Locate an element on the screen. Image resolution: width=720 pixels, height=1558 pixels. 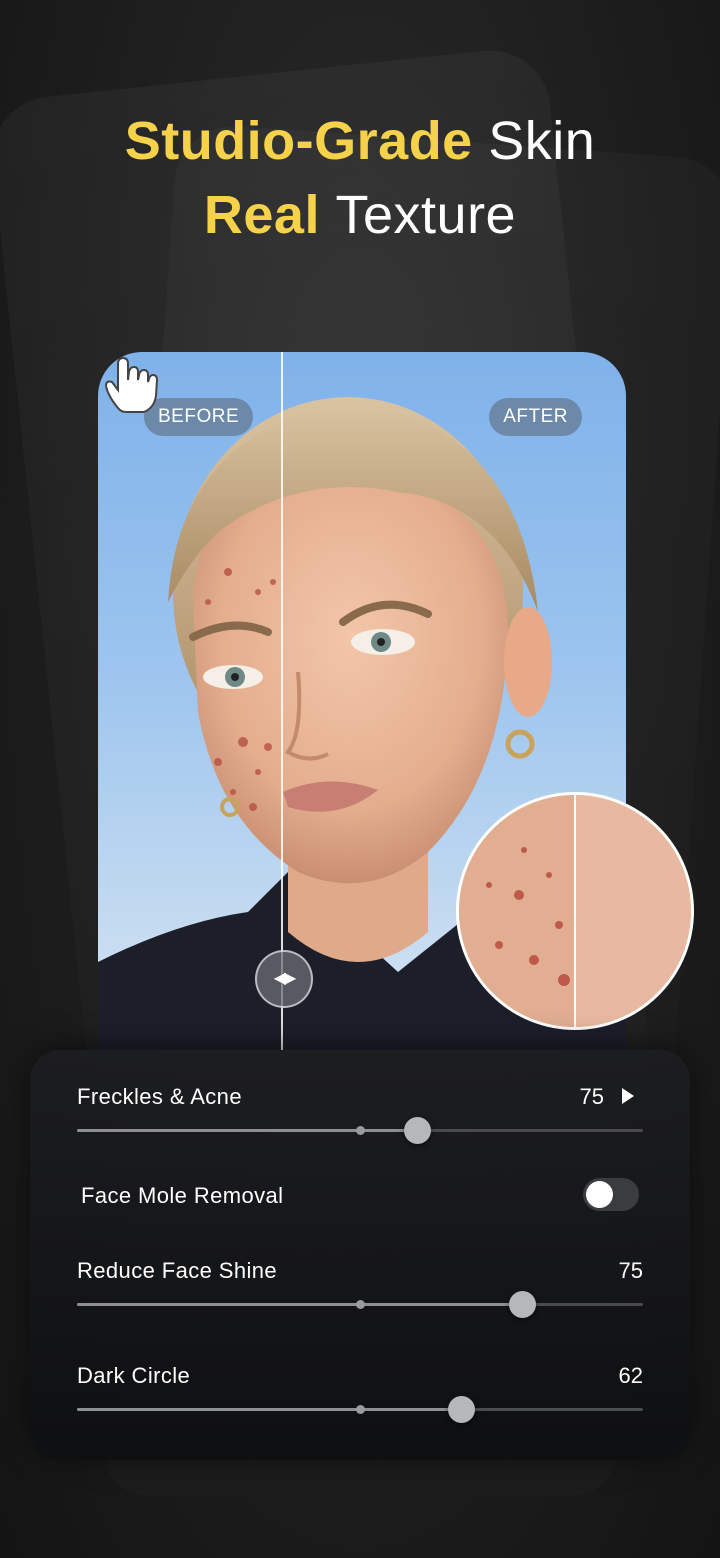
freckles-acne-slider is located at coordinates (360, 1130).